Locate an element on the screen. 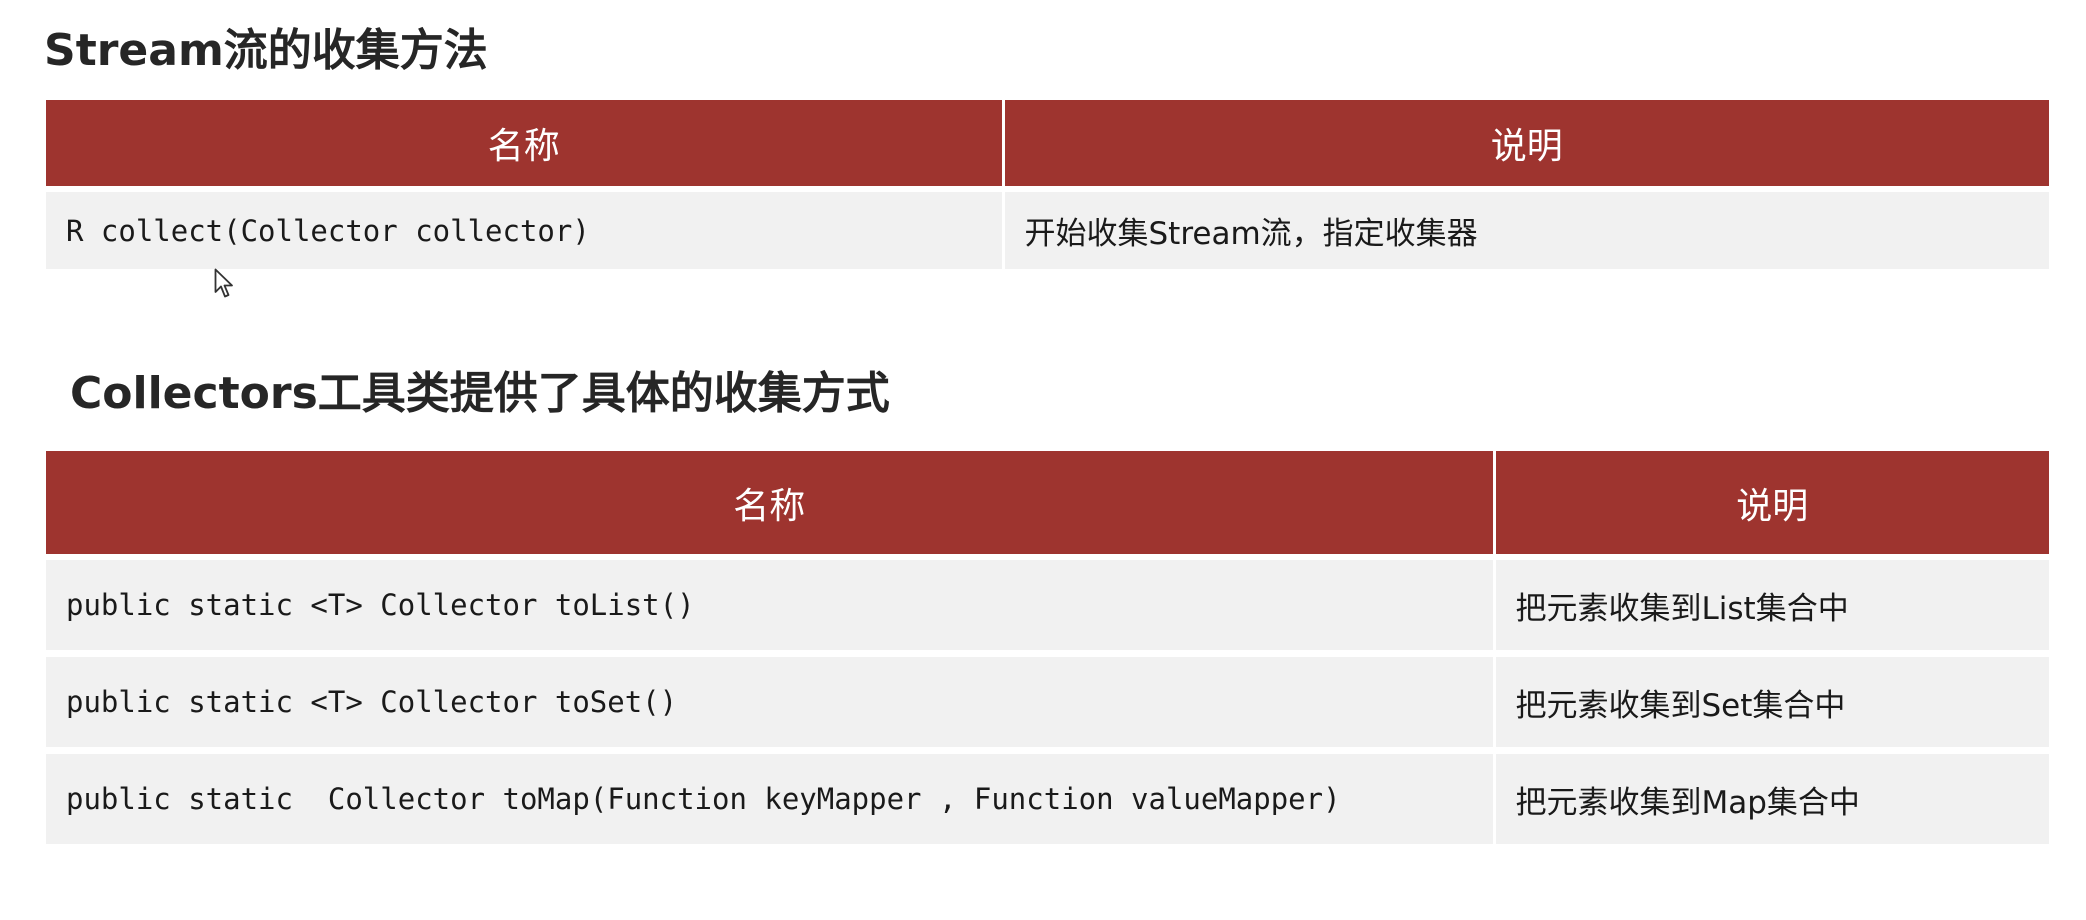  method-signature: public static <T> Collector toList() is located at coordinates (771, 607).